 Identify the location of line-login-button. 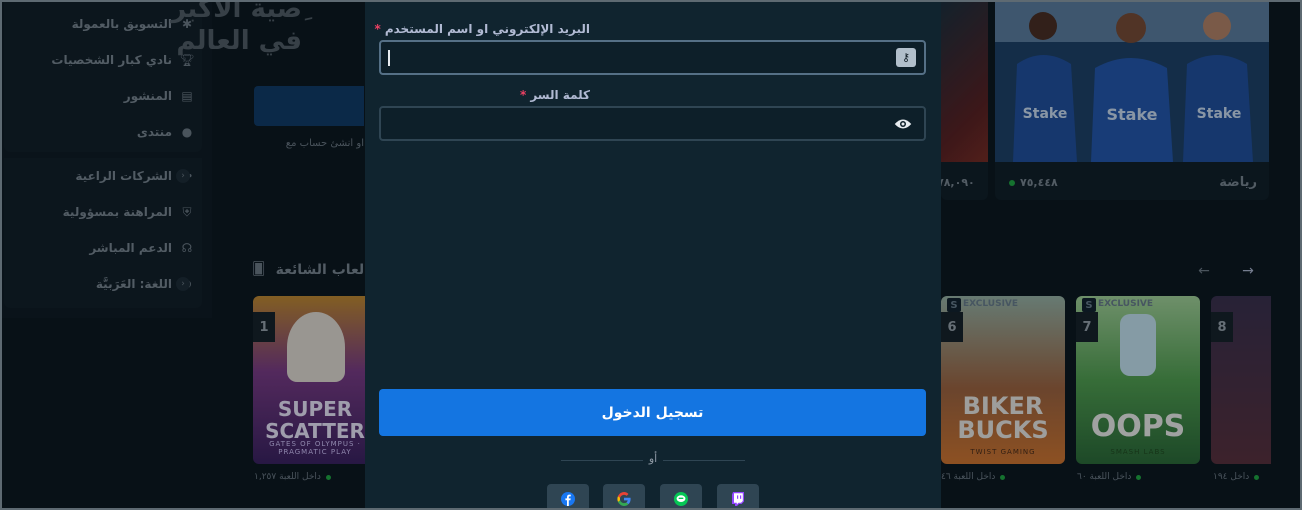
(681, 497).